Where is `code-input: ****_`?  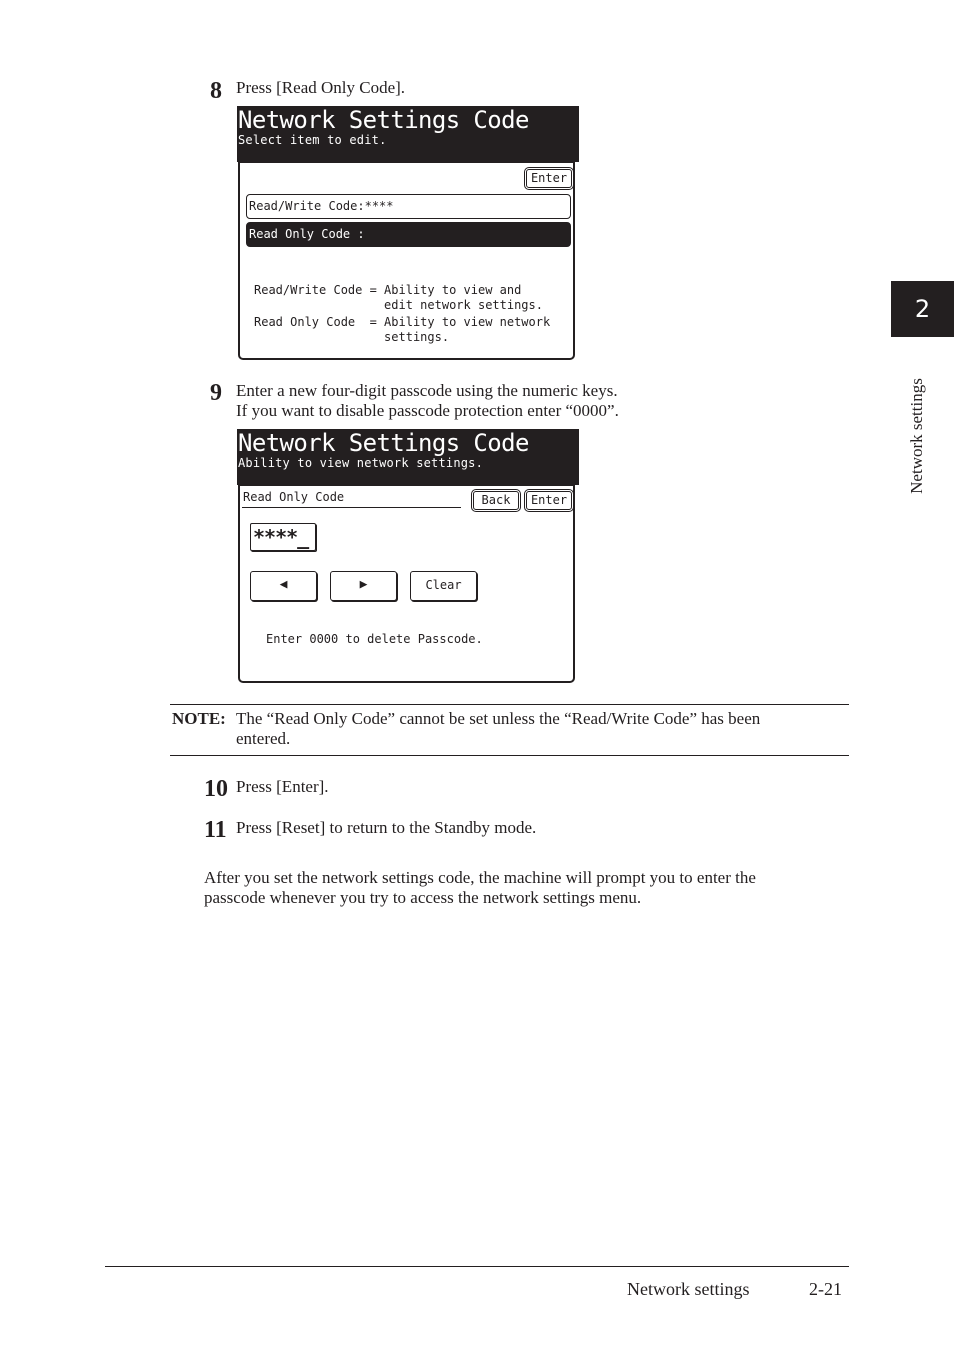 code-input: ****_ is located at coordinates (283, 537).